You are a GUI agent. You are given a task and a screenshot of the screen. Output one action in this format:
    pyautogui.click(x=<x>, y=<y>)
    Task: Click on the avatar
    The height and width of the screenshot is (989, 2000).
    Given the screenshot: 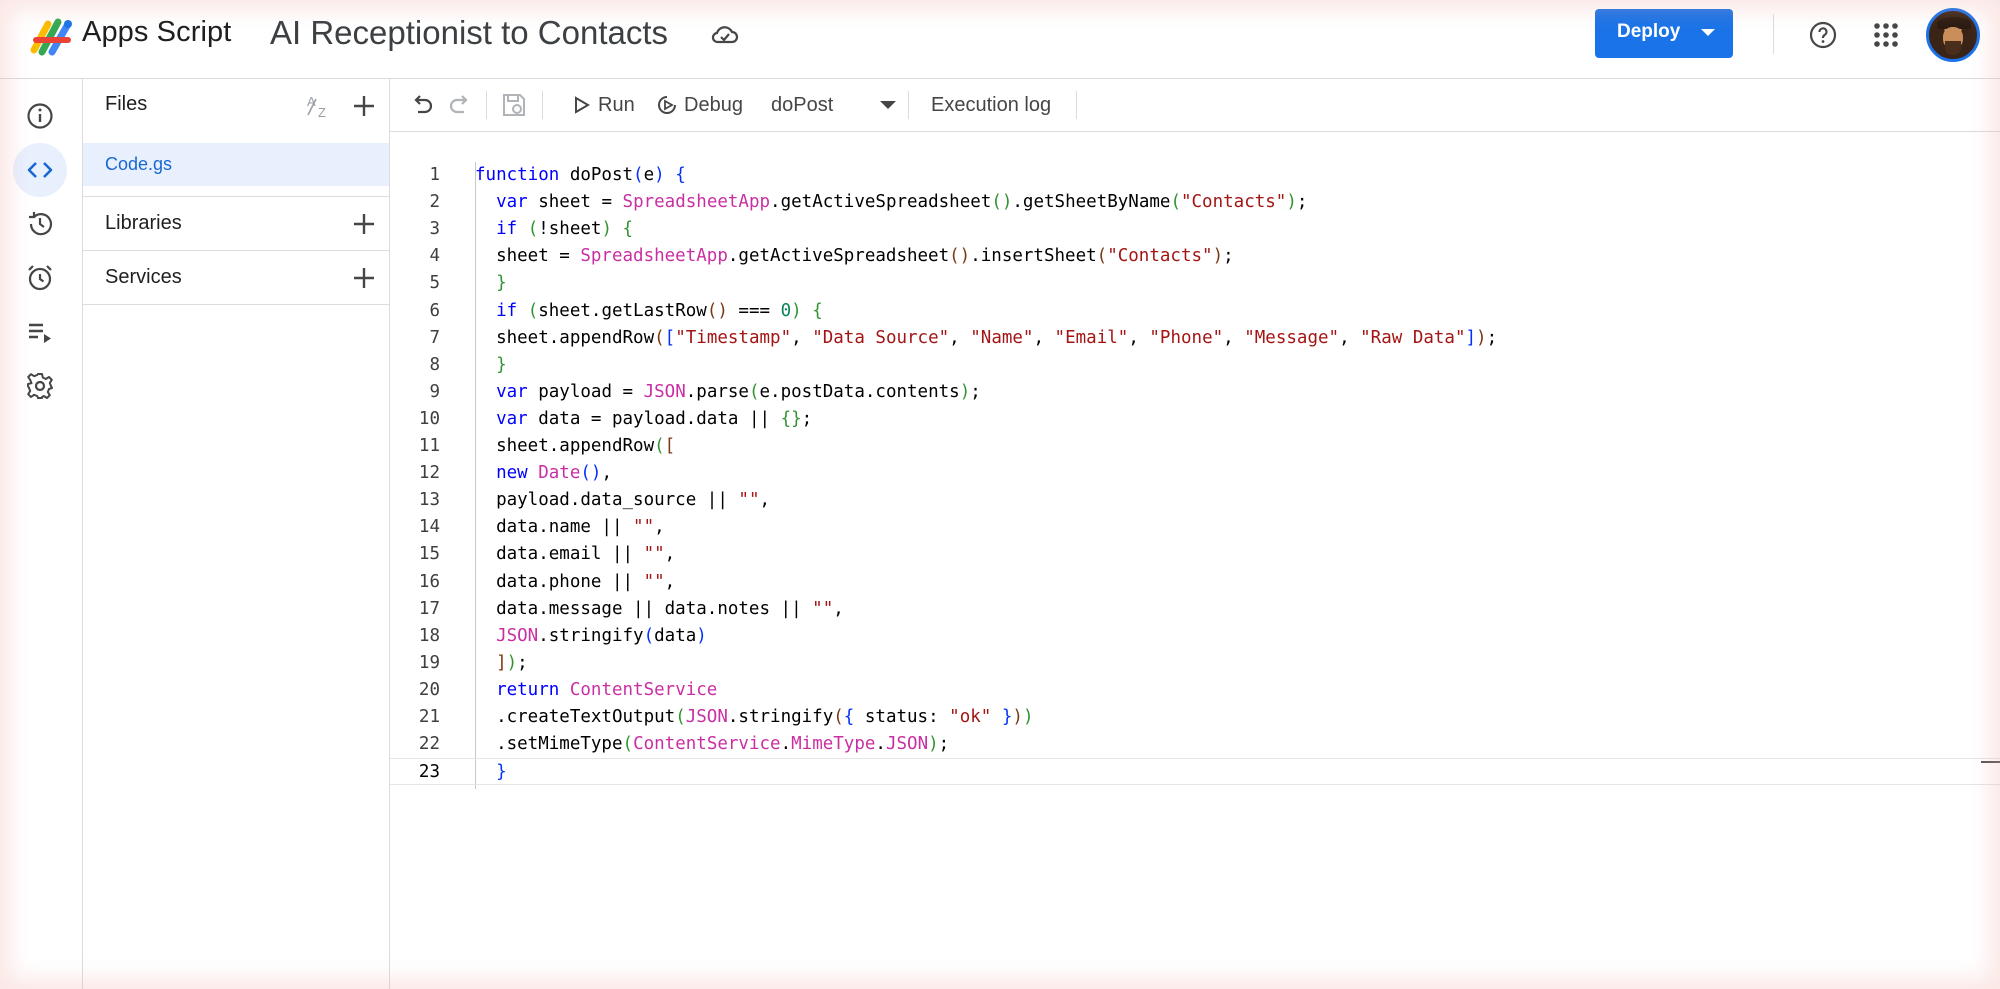 What is the action you would take?
    pyautogui.click(x=1953, y=35)
    